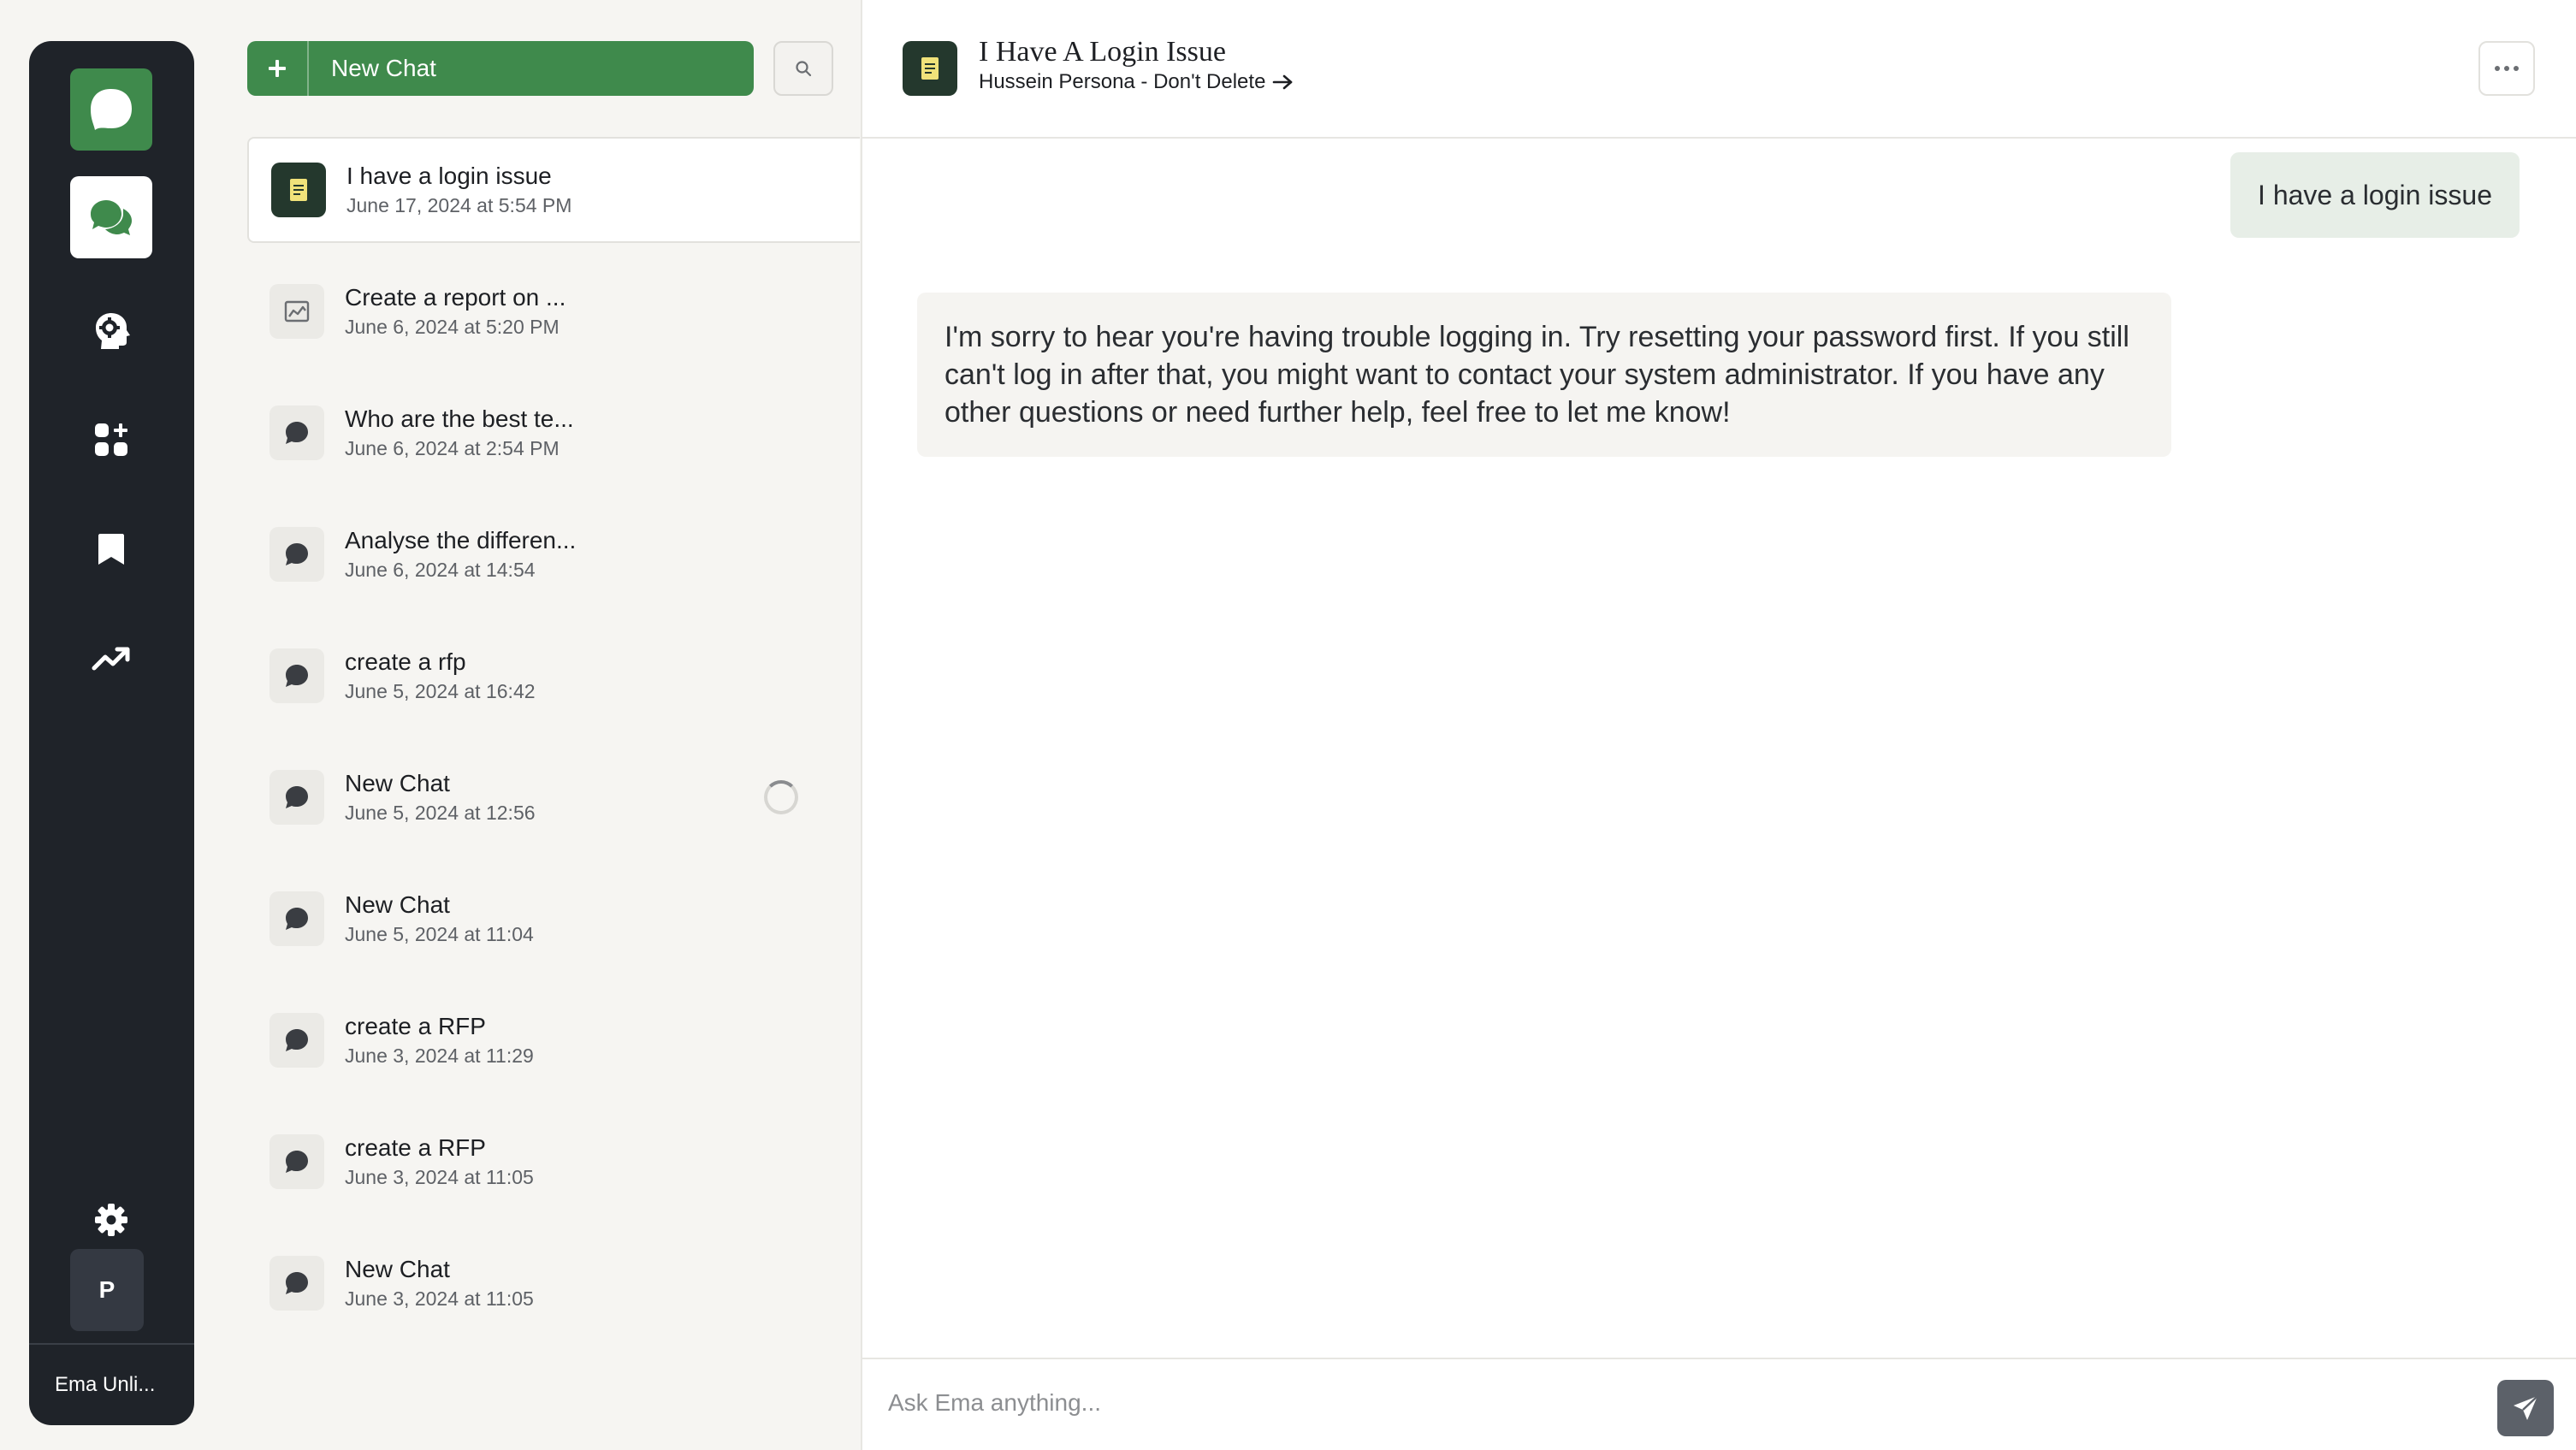  What do you see at coordinates (1122, 81) in the screenshot?
I see `persona-name: Hussein Persona - Don't Delete` at bounding box center [1122, 81].